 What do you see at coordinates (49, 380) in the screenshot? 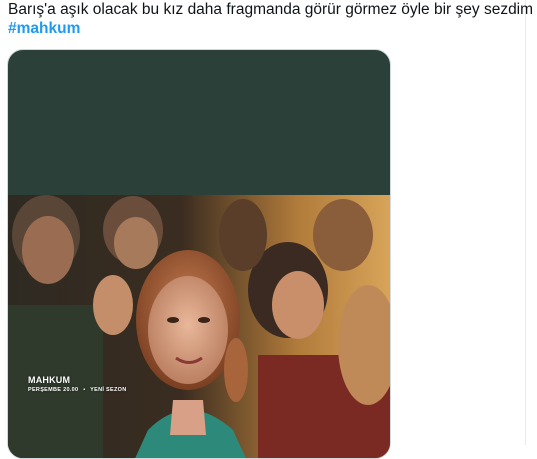
I see `show-title: MAHKUM` at bounding box center [49, 380].